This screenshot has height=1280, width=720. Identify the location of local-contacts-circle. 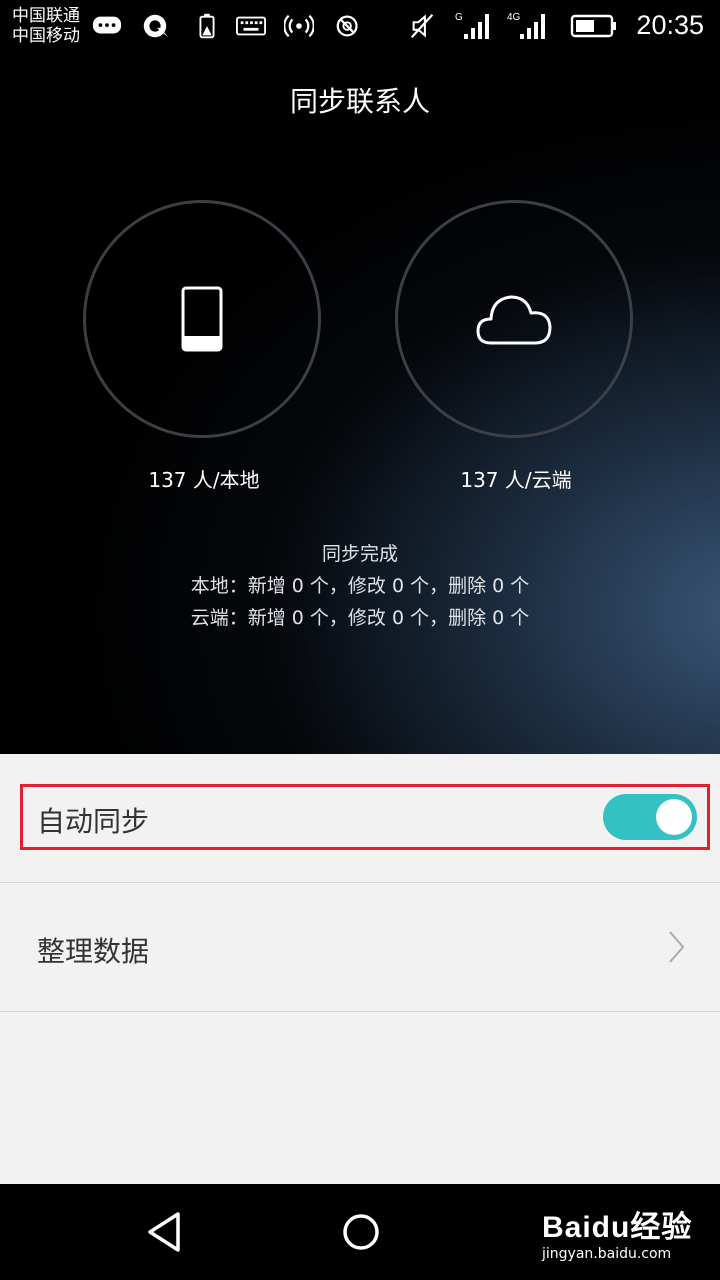
(202, 319).